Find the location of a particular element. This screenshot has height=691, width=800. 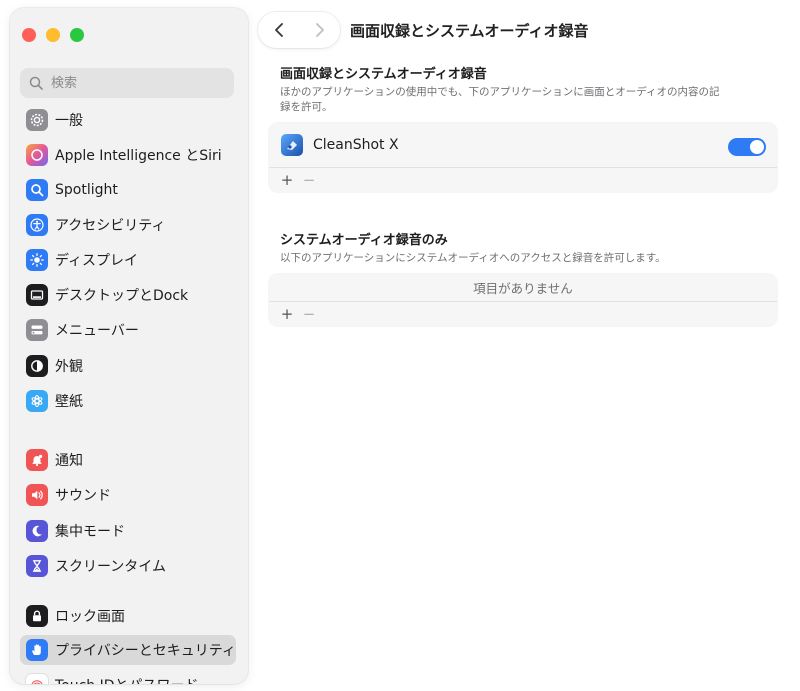

system-audio-app-list: 項目がありません + − is located at coordinates (523, 300).